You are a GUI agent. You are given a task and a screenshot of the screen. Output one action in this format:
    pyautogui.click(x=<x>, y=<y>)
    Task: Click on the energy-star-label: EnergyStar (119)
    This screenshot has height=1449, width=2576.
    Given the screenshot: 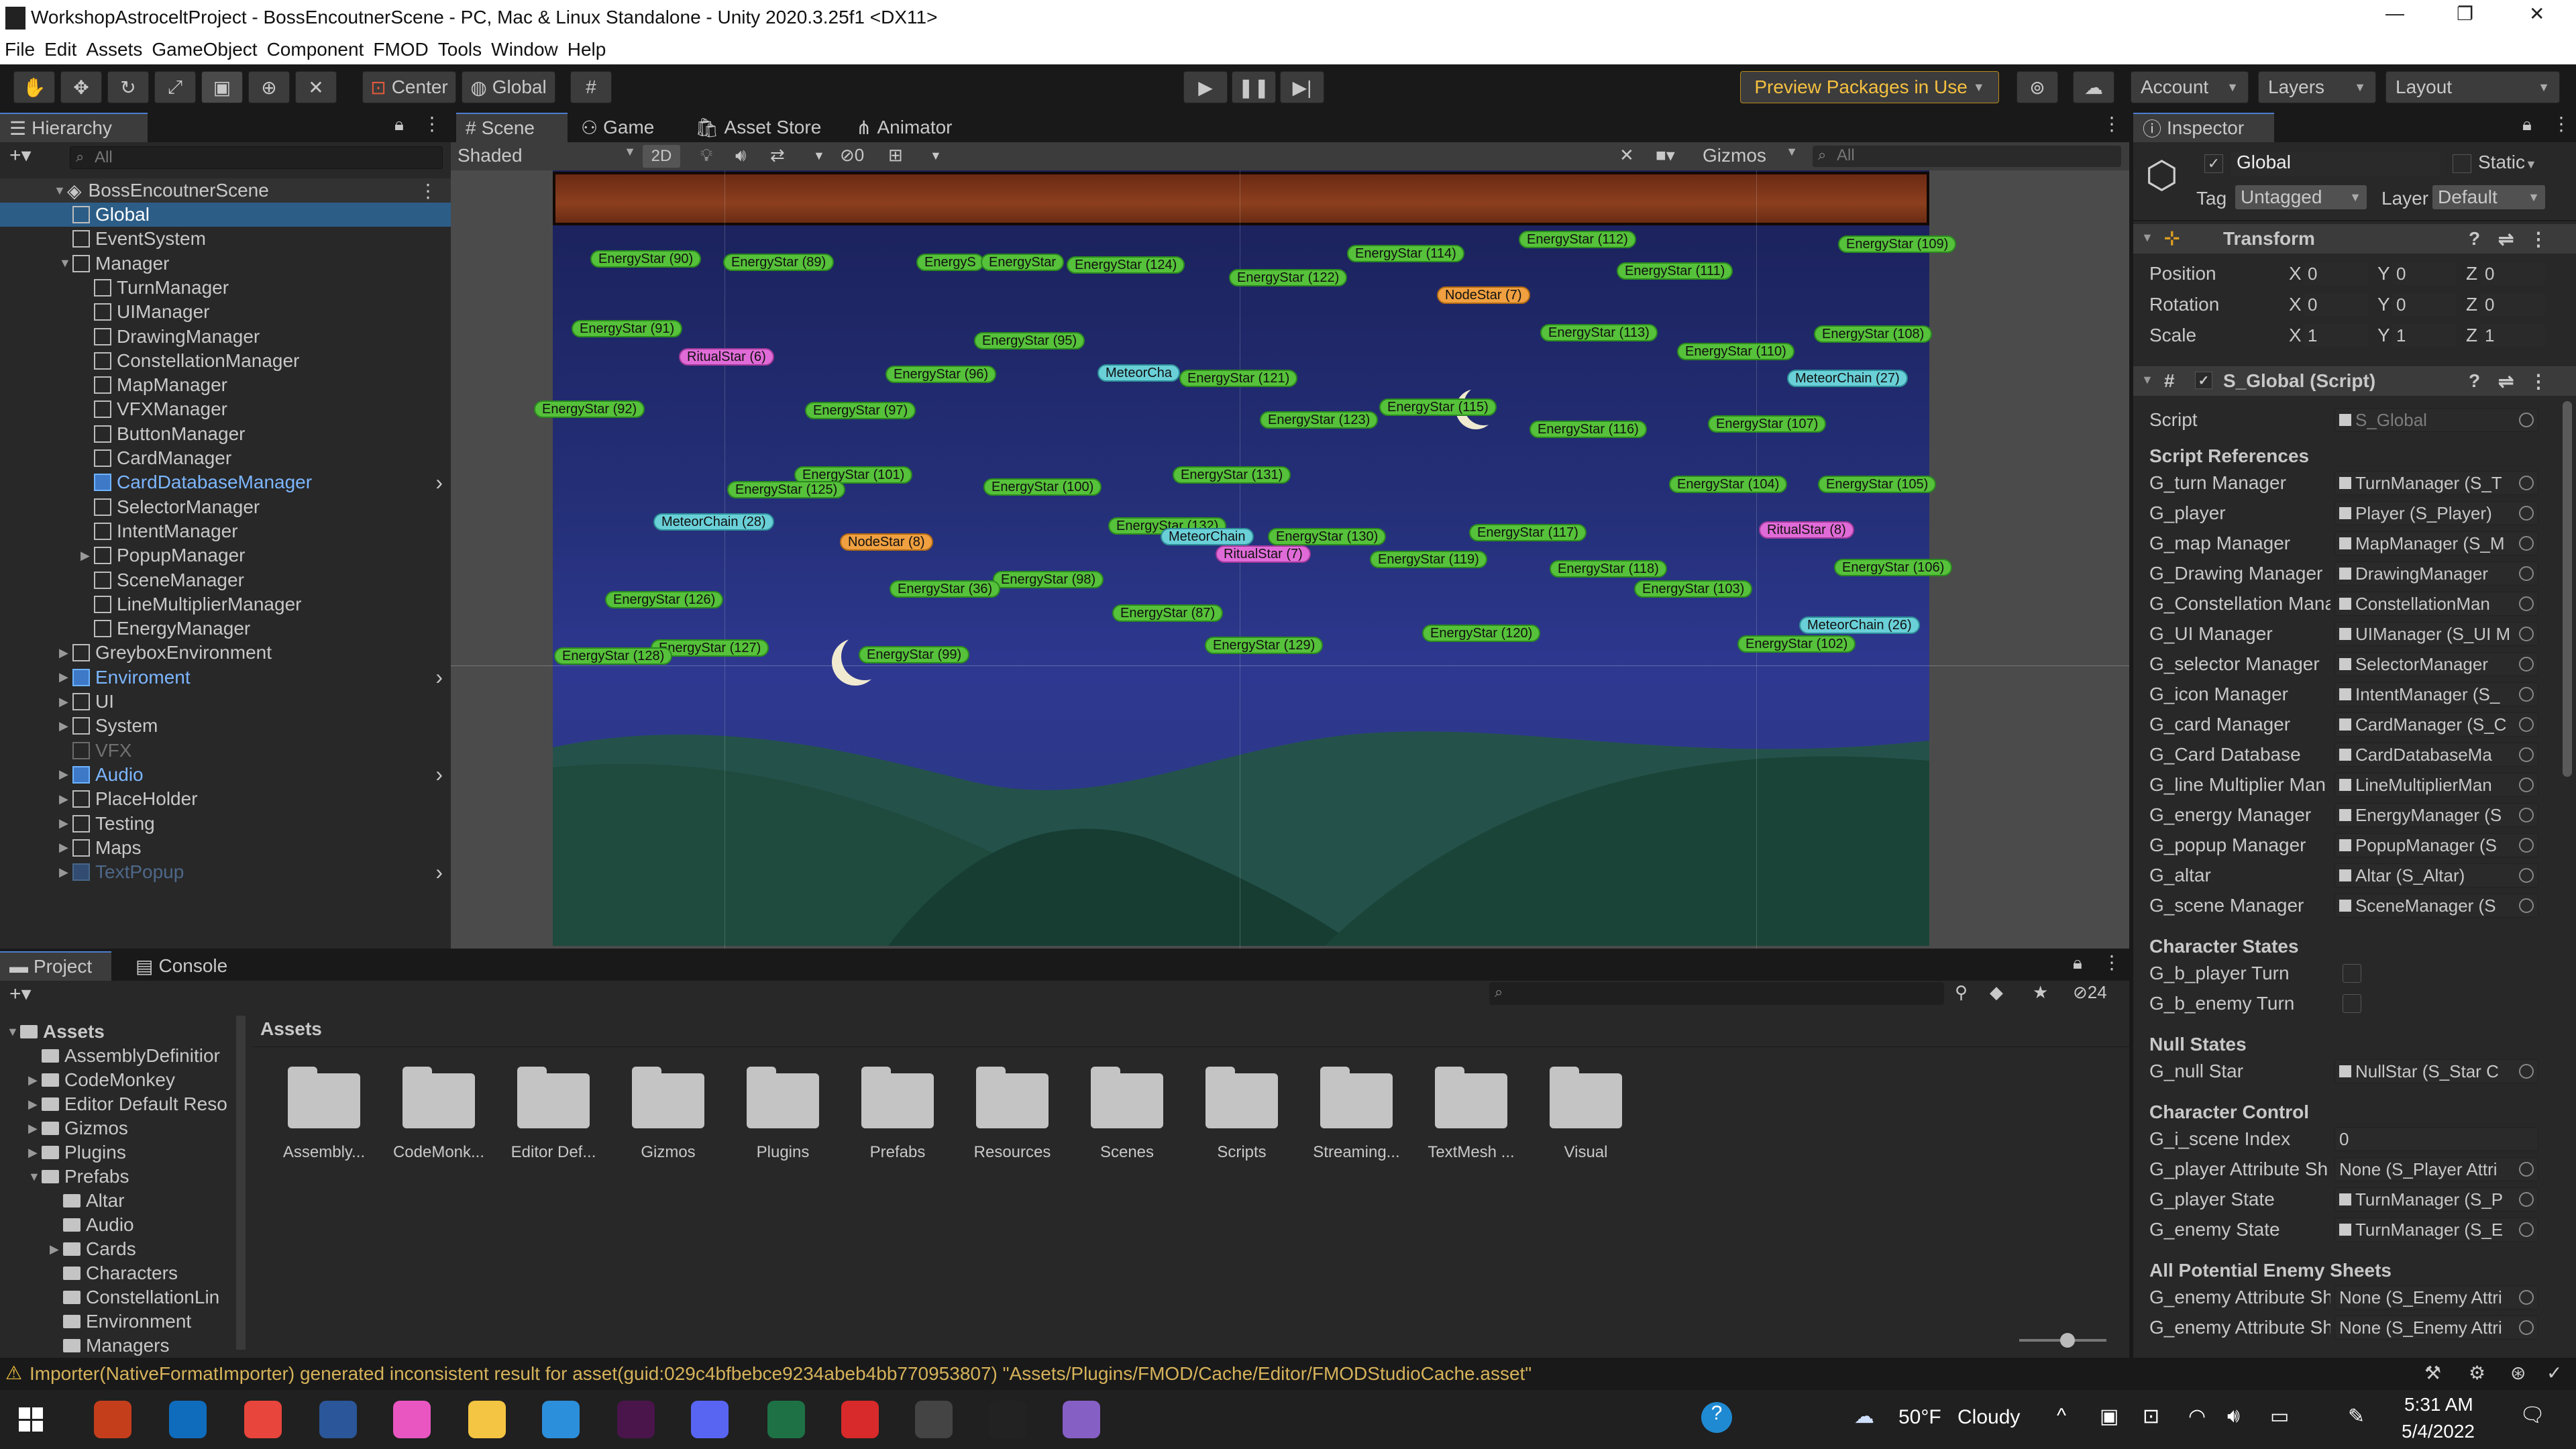 What is the action you would take?
    pyautogui.click(x=1428, y=559)
    